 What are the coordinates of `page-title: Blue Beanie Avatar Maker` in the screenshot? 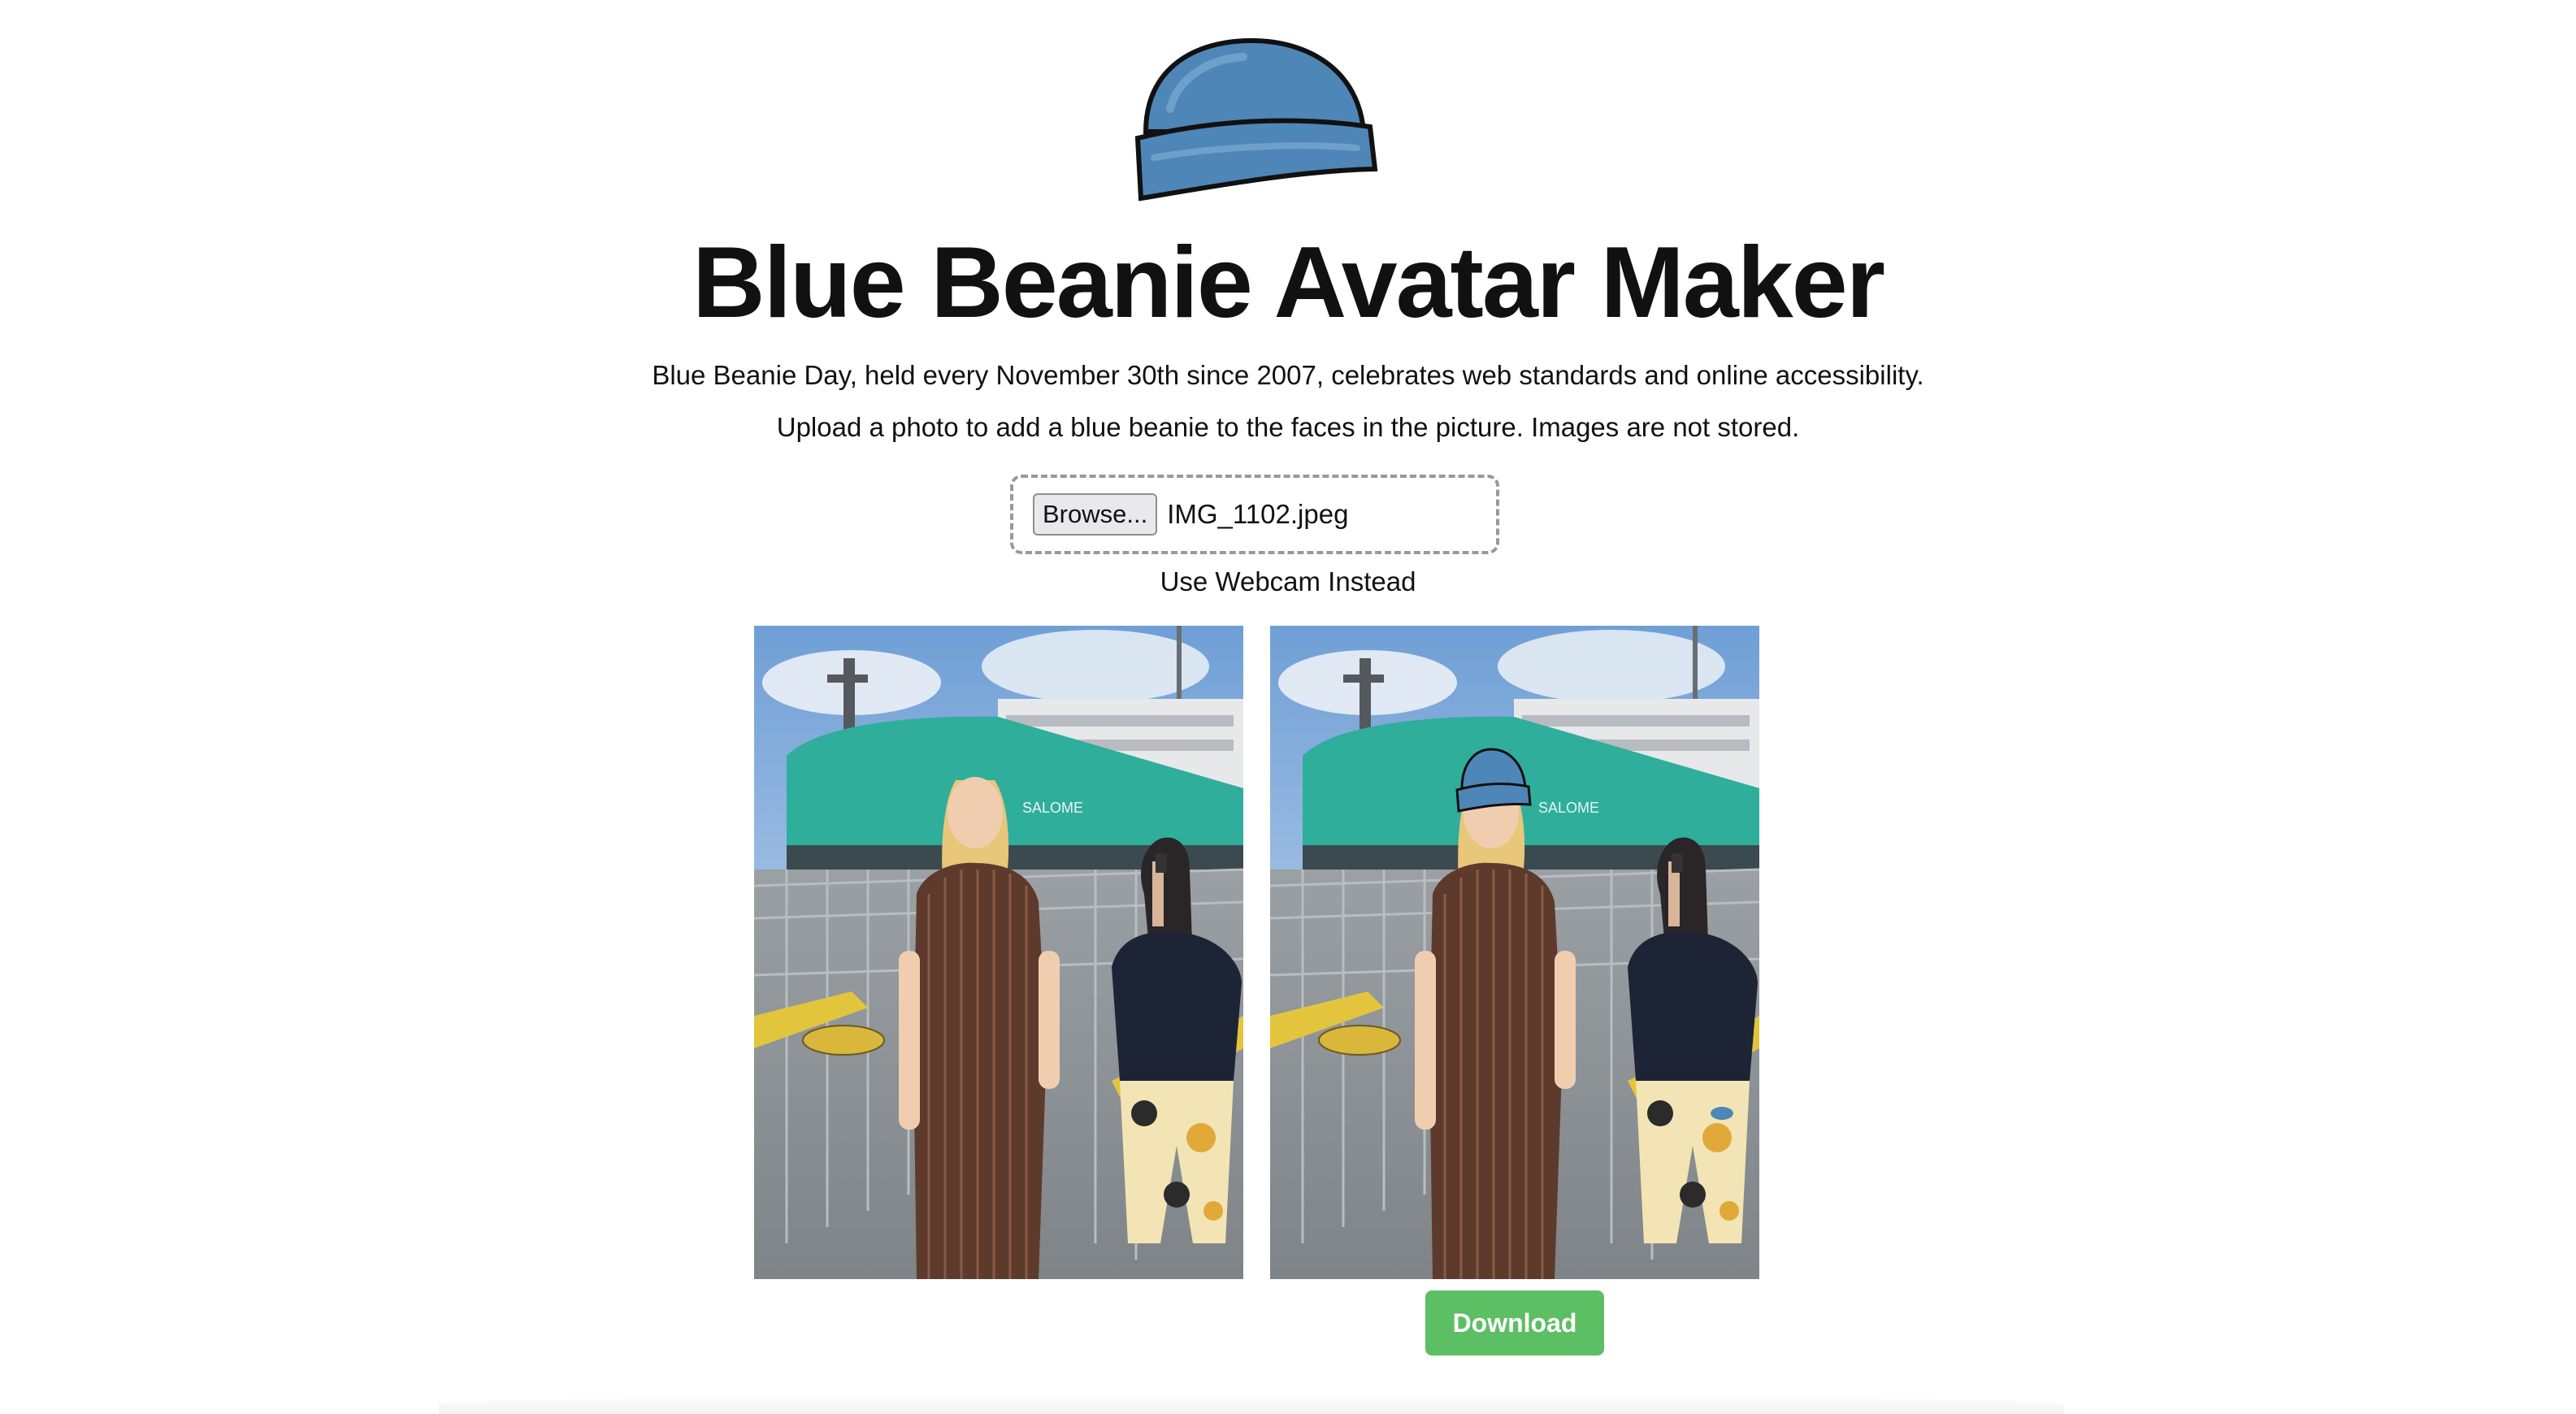 It's located at (1289, 283).